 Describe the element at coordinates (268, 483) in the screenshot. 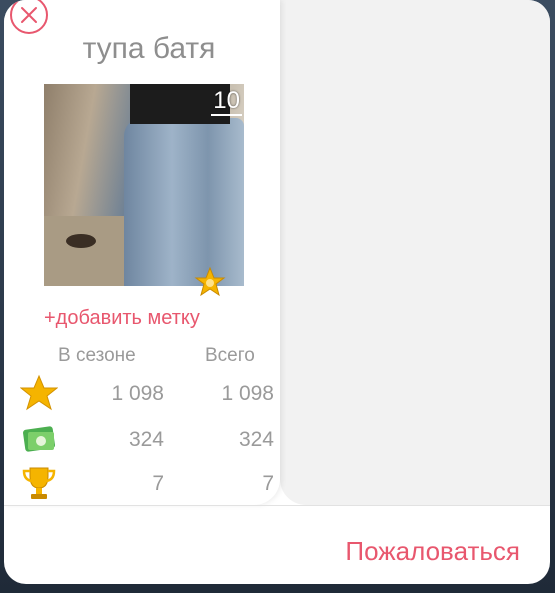

I see `stat-total-value: 7` at that location.